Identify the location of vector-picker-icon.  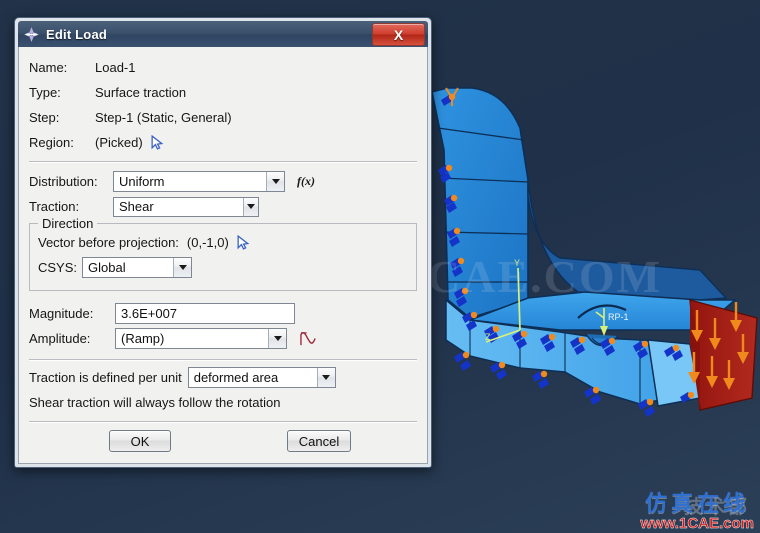
(243, 242).